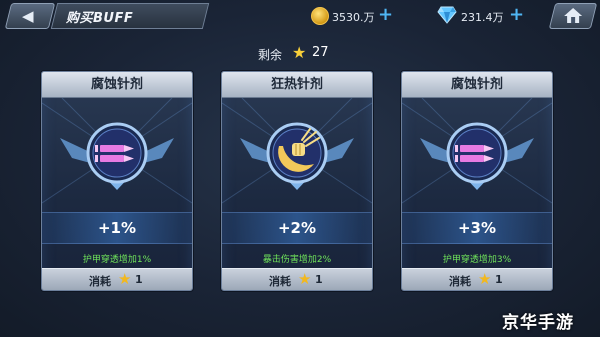 This screenshot has height=337, width=600. What do you see at coordinates (353, 17) in the screenshot?
I see `coin-amount: 3530.万` at bounding box center [353, 17].